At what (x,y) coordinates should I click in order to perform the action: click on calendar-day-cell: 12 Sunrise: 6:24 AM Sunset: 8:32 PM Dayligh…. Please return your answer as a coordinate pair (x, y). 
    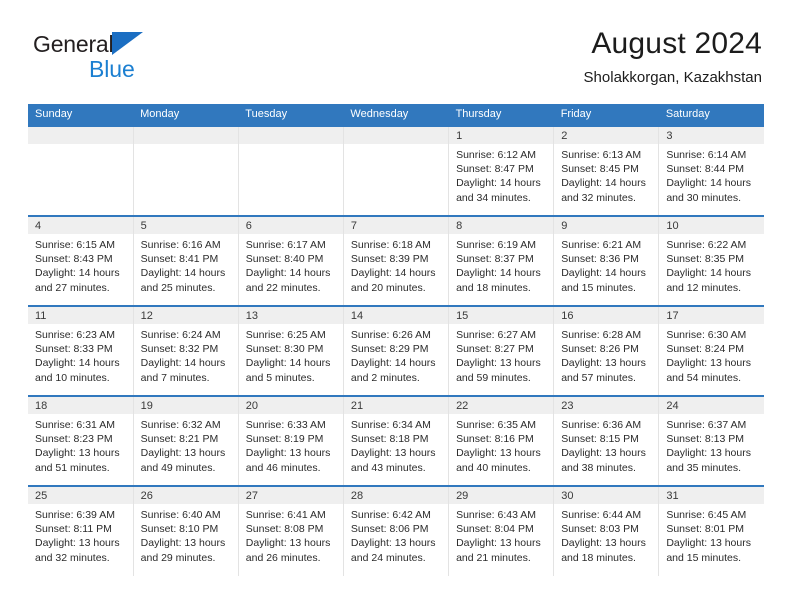
    Looking at the image, I should click on (186, 350).